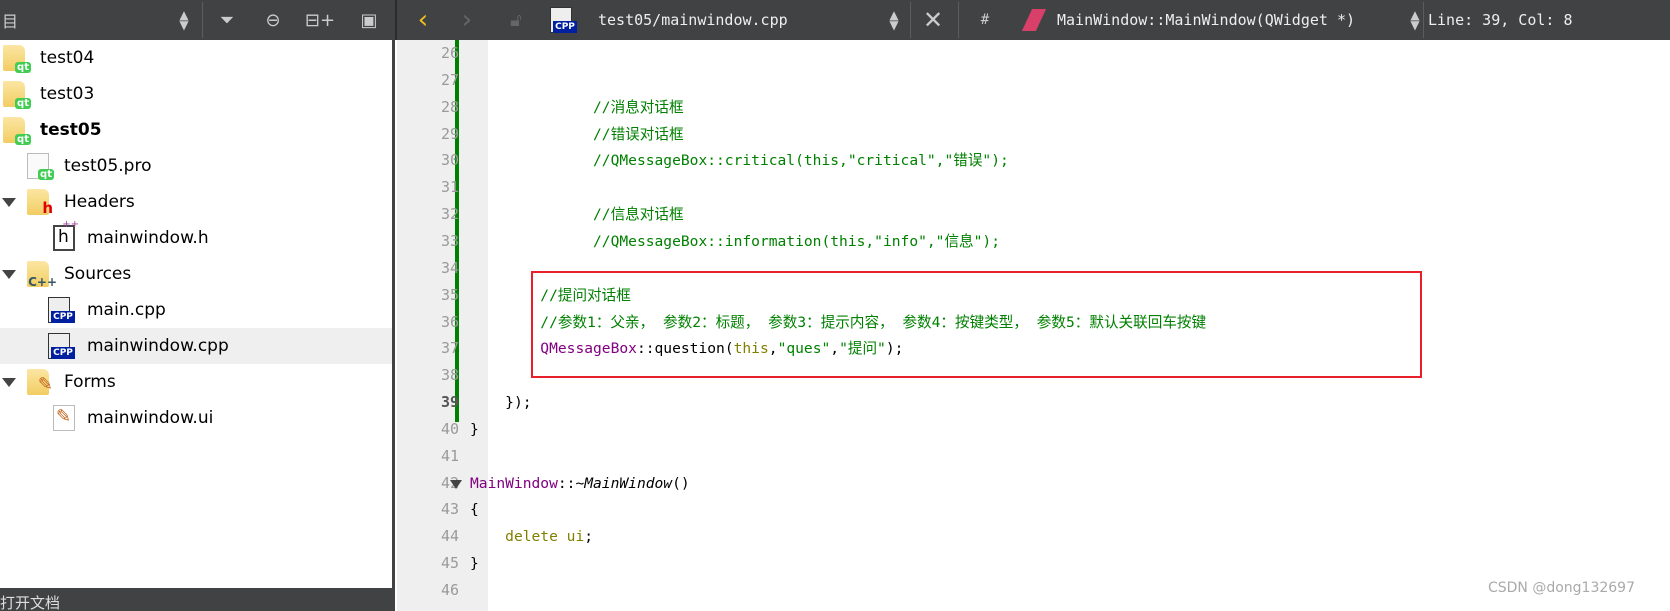  I want to click on tree-item-Headers: h Headers, so click(196, 202).